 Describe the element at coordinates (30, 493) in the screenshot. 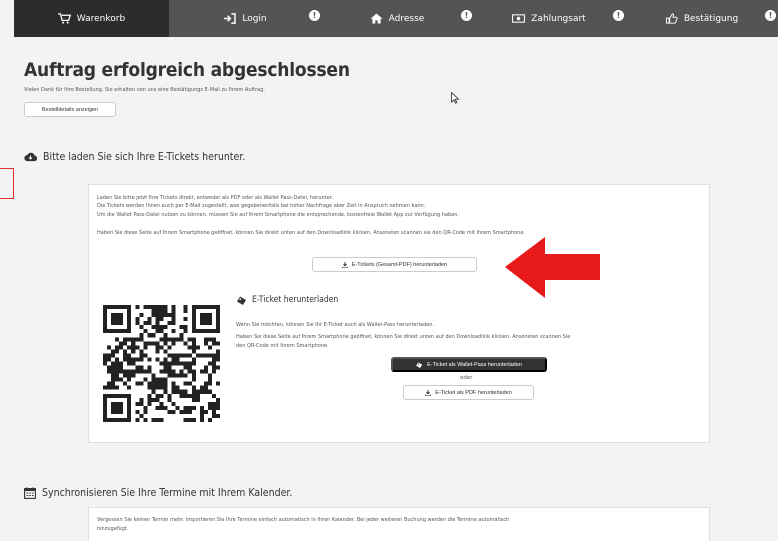

I see `calendar-icon` at that location.